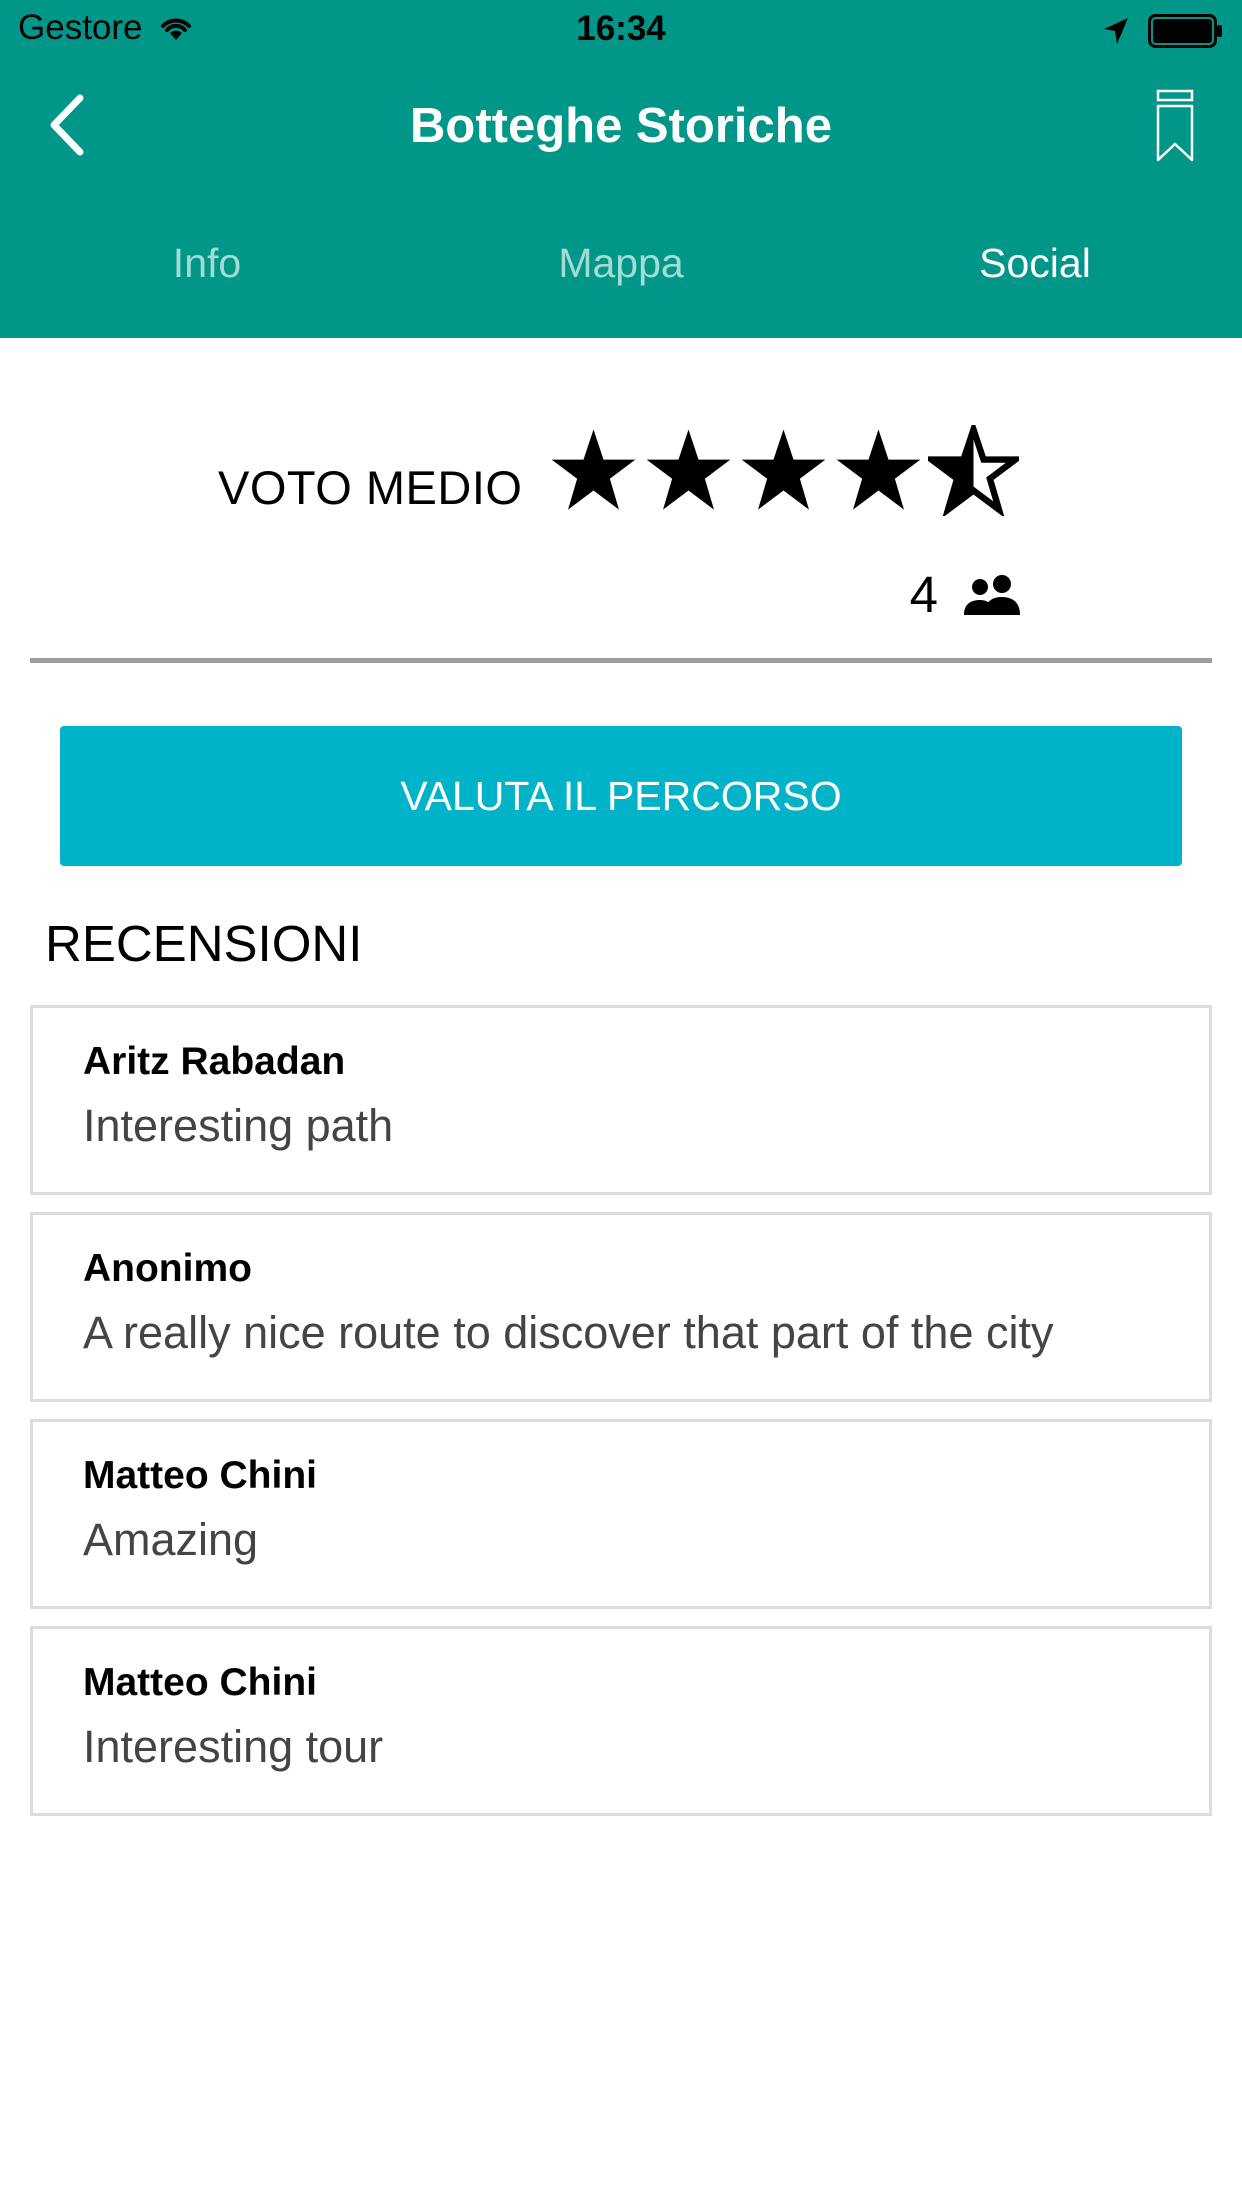 This screenshot has height=2208, width=1242. What do you see at coordinates (204, 943) in the screenshot?
I see `reviews-title: RECENSIONI` at bounding box center [204, 943].